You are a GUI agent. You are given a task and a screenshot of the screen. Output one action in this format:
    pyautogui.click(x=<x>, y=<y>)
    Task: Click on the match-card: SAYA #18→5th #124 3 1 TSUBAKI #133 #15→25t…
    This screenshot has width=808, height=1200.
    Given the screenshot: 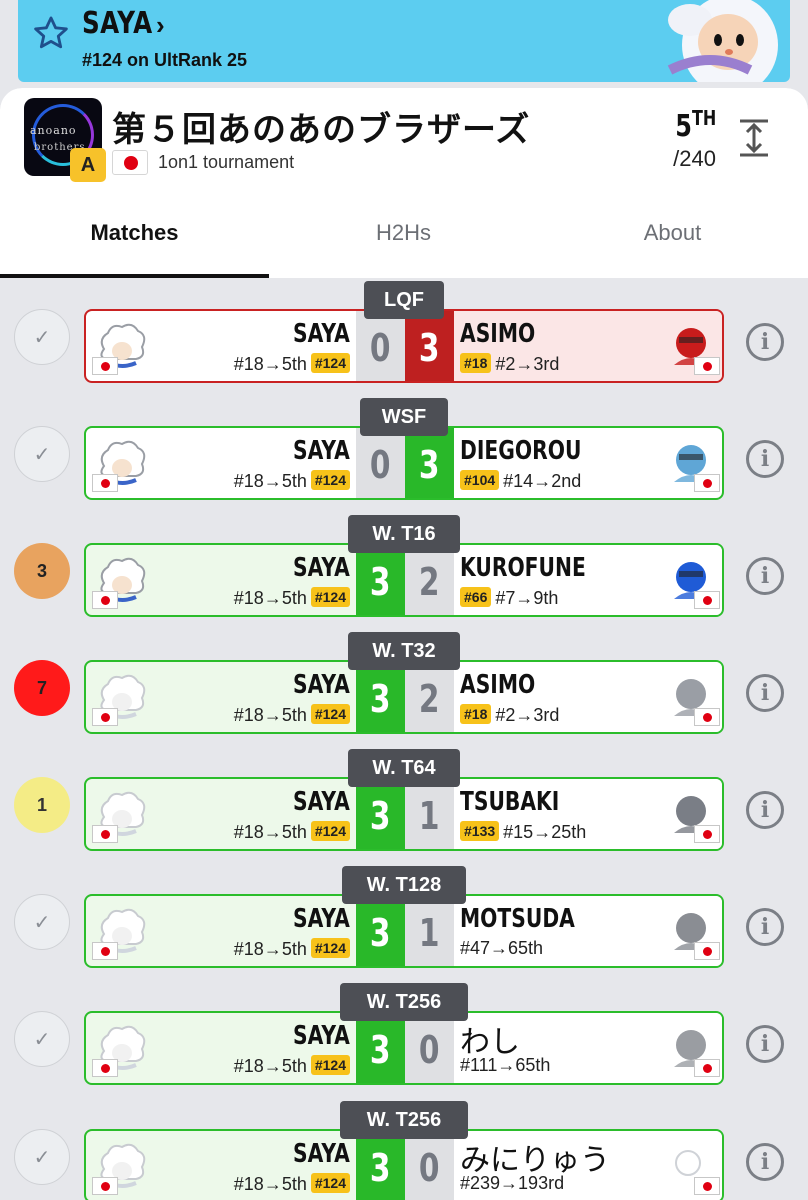 What is the action you would take?
    pyautogui.click(x=404, y=814)
    